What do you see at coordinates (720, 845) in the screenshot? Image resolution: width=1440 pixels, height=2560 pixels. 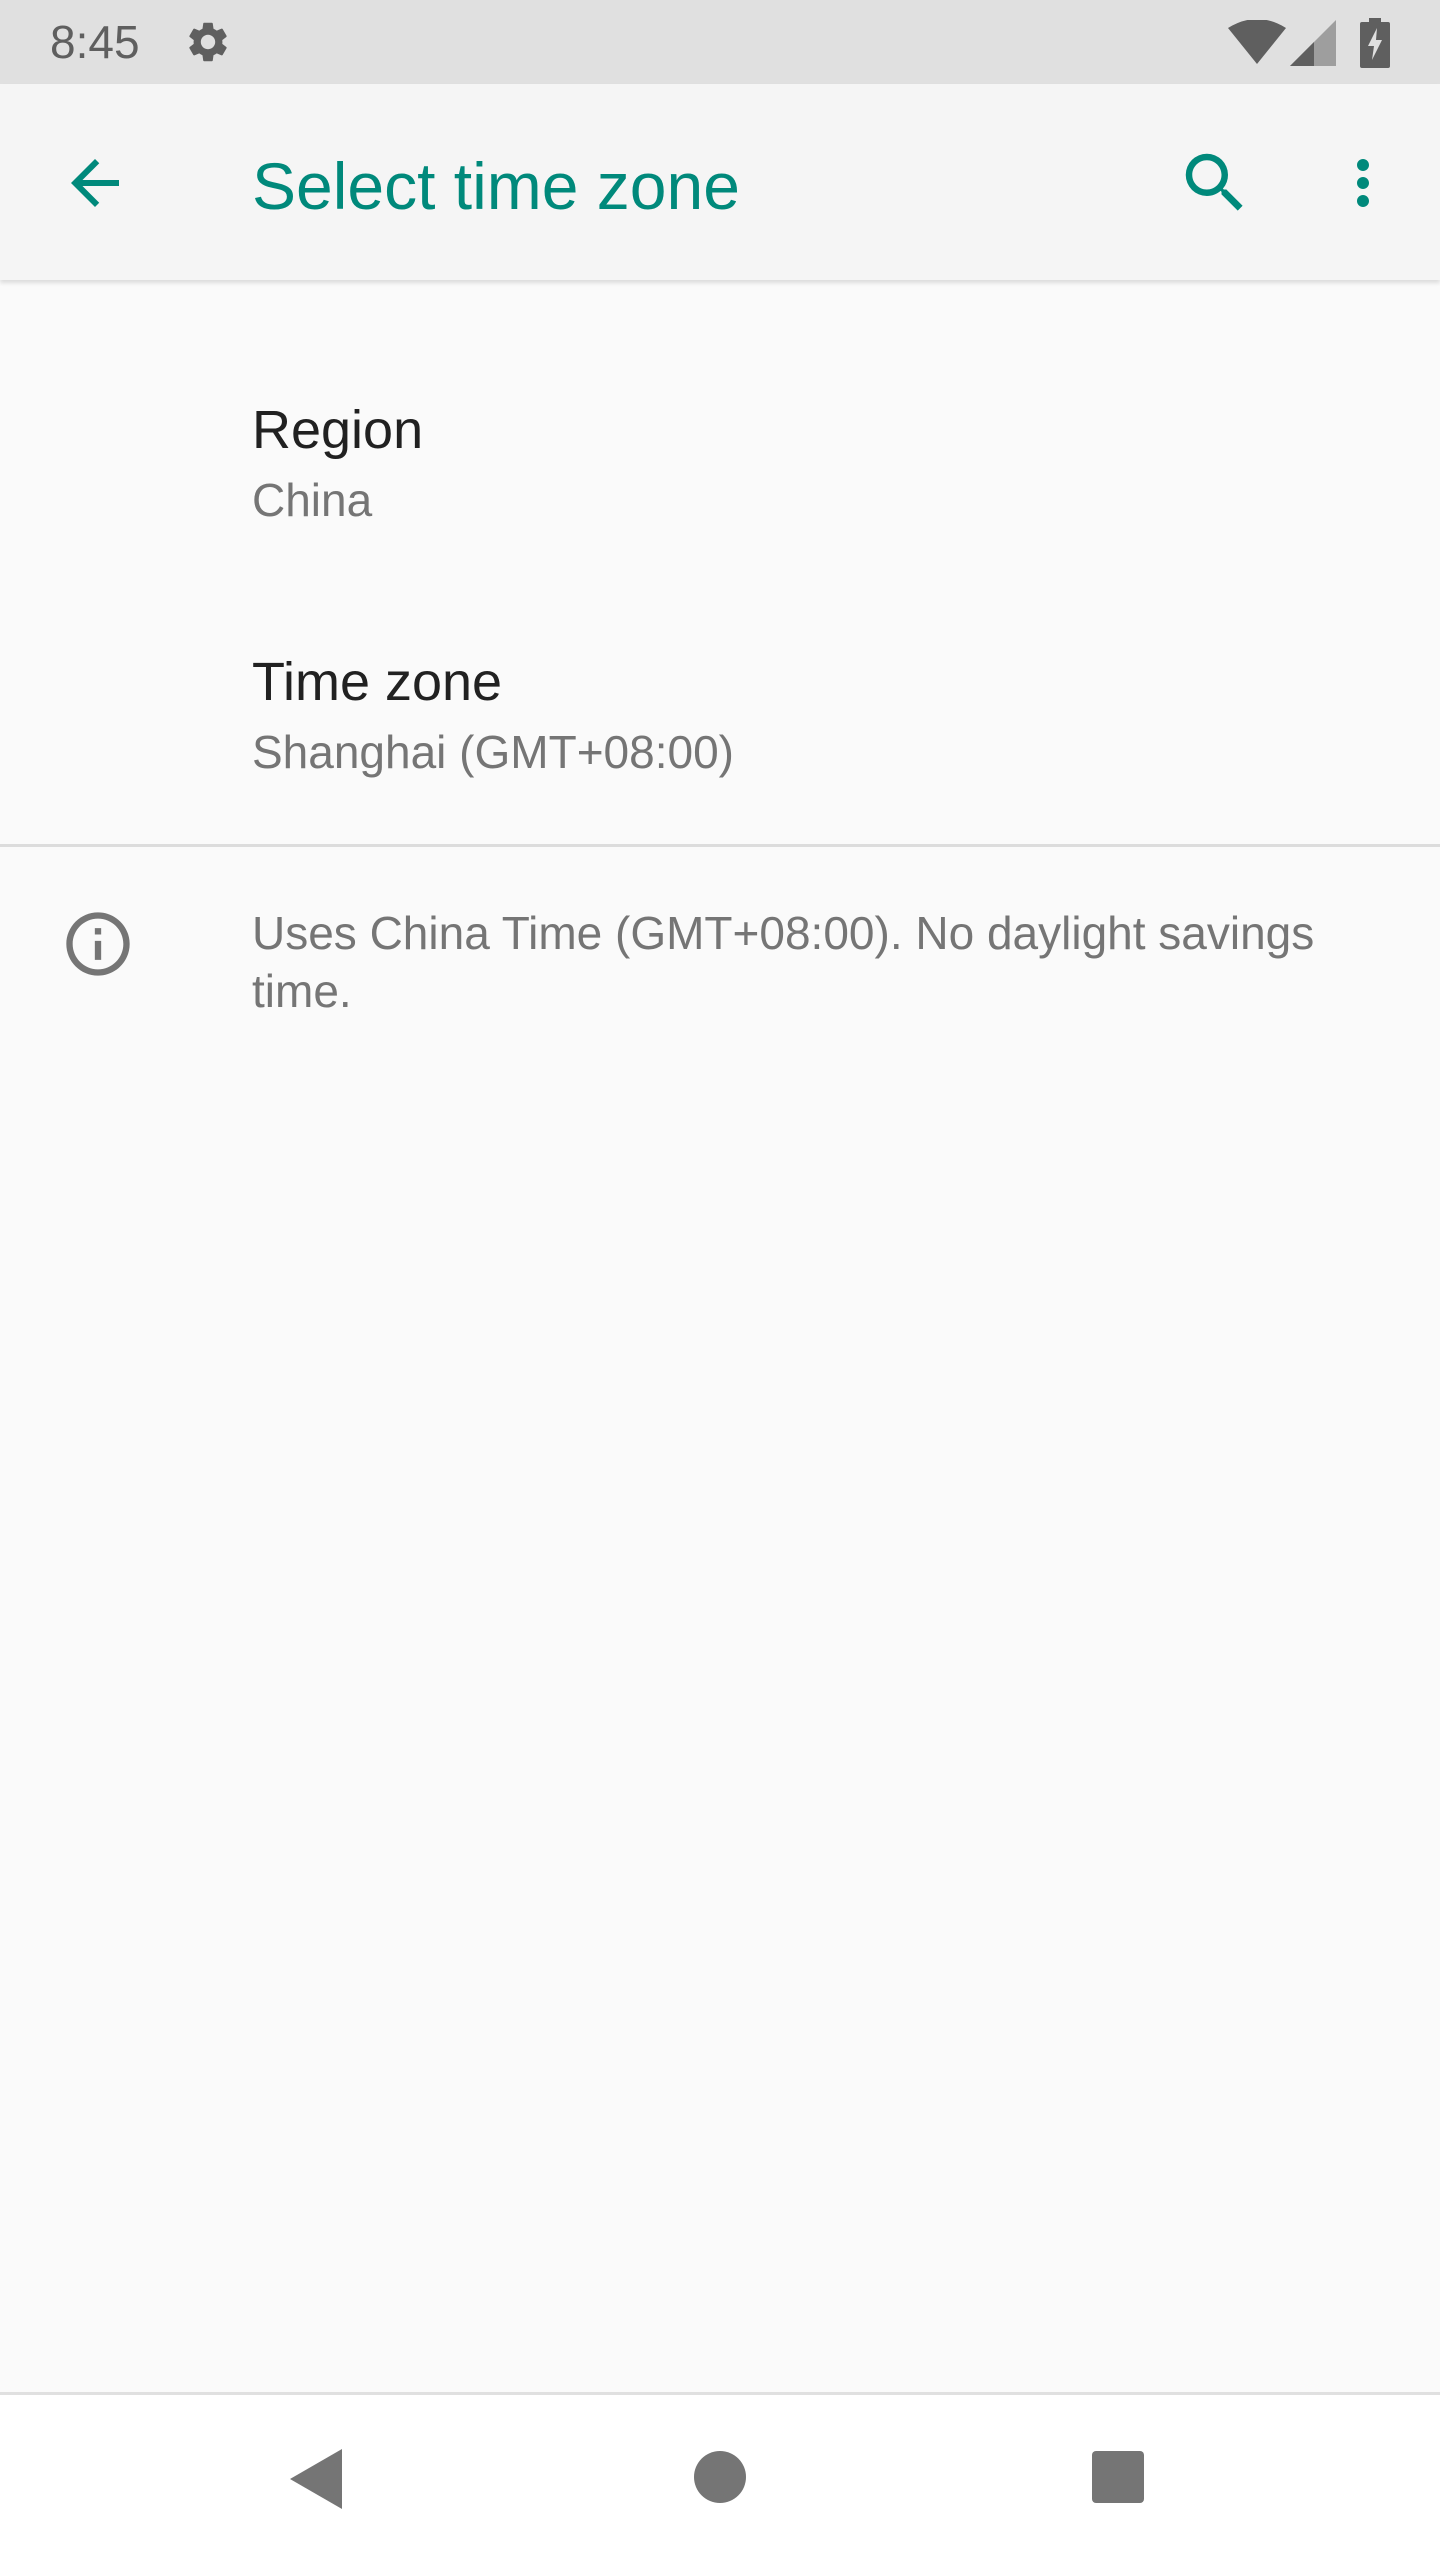 I see `divider` at bounding box center [720, 845].